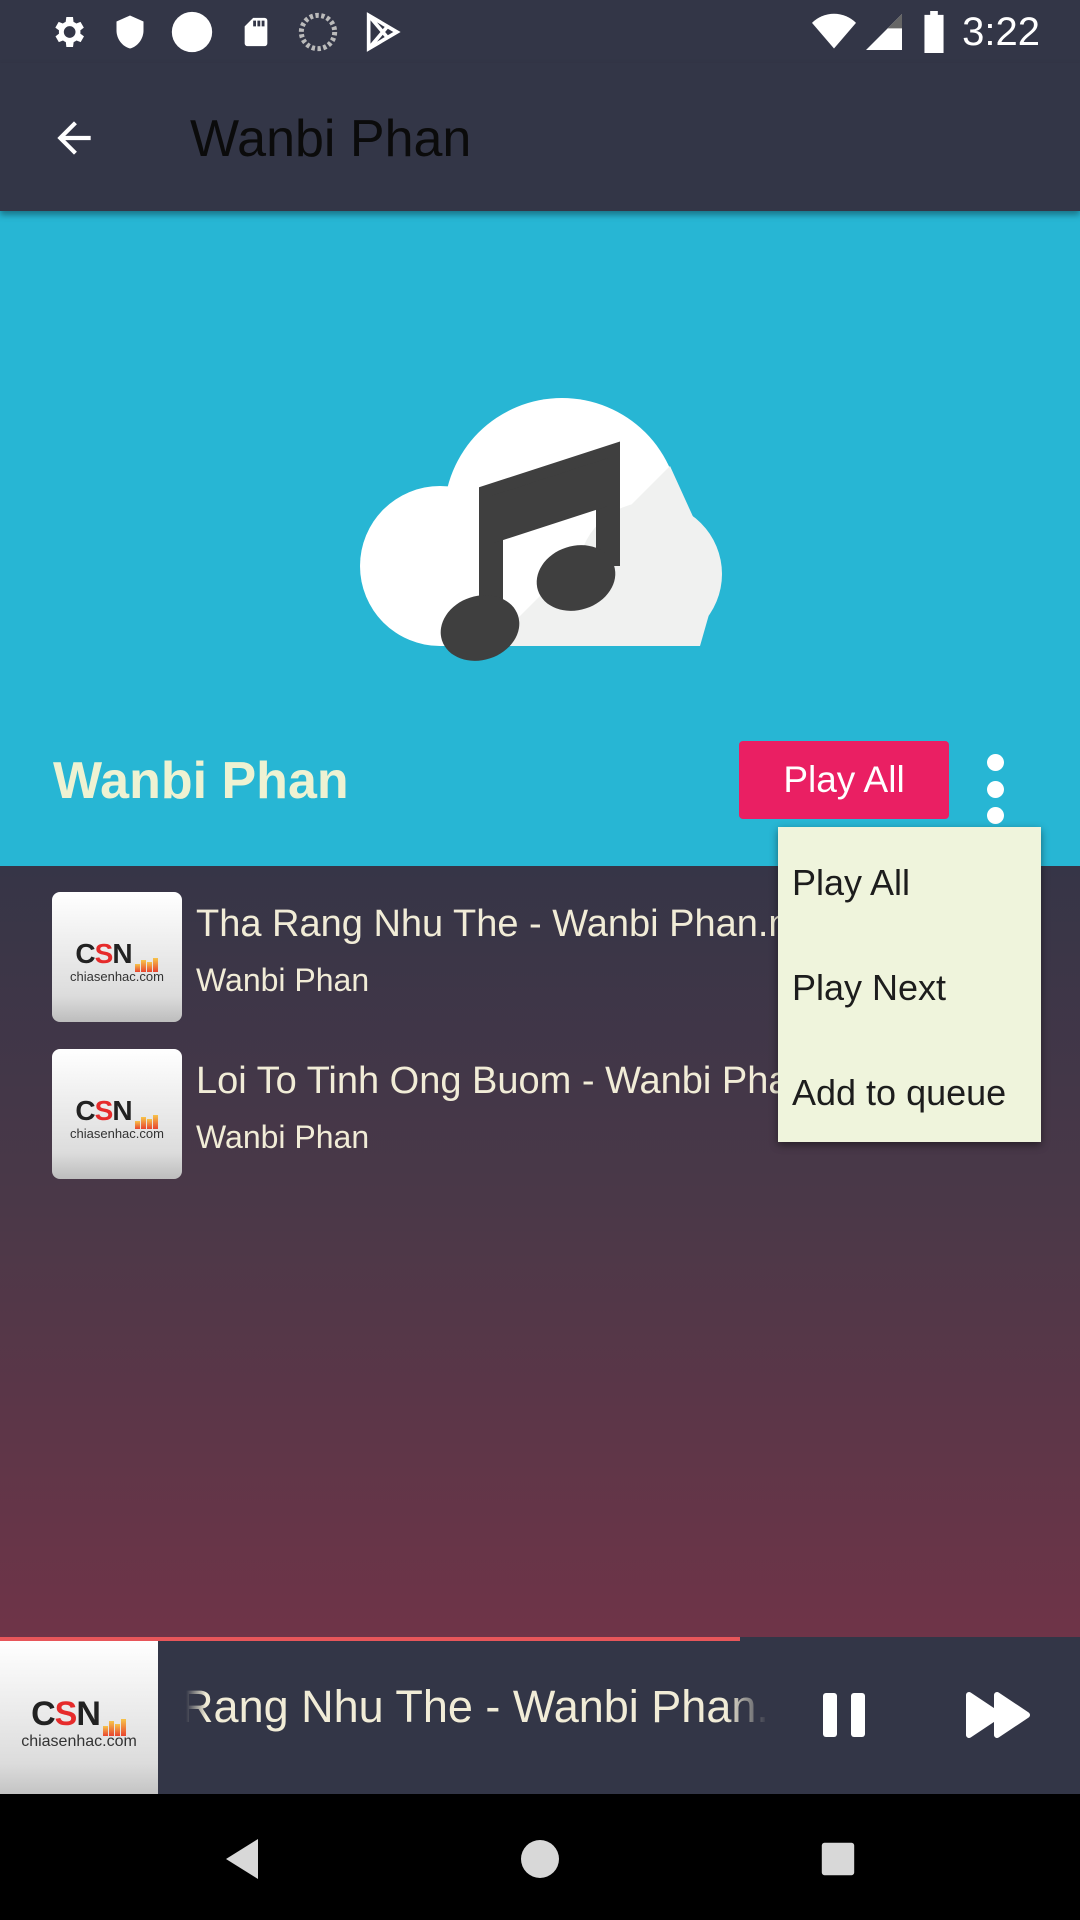 This screenshot has width=1080, height=1920. What do you see at coordinates (934, 32) in the screenshot?
I see `battery-icon` at bounding box center [934, 32].